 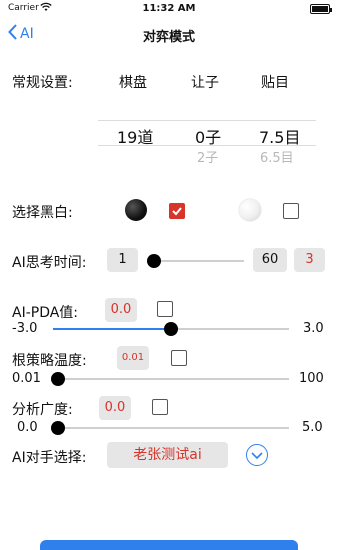 I want to click on root-temp-min: 0.01, so click(x=26, y=378).